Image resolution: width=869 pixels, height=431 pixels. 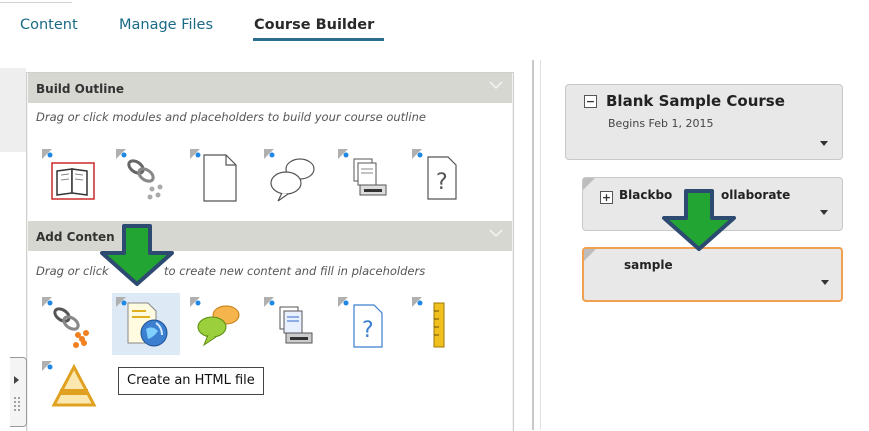 I want to click on ruler-icon, so click(x=440, y=324).